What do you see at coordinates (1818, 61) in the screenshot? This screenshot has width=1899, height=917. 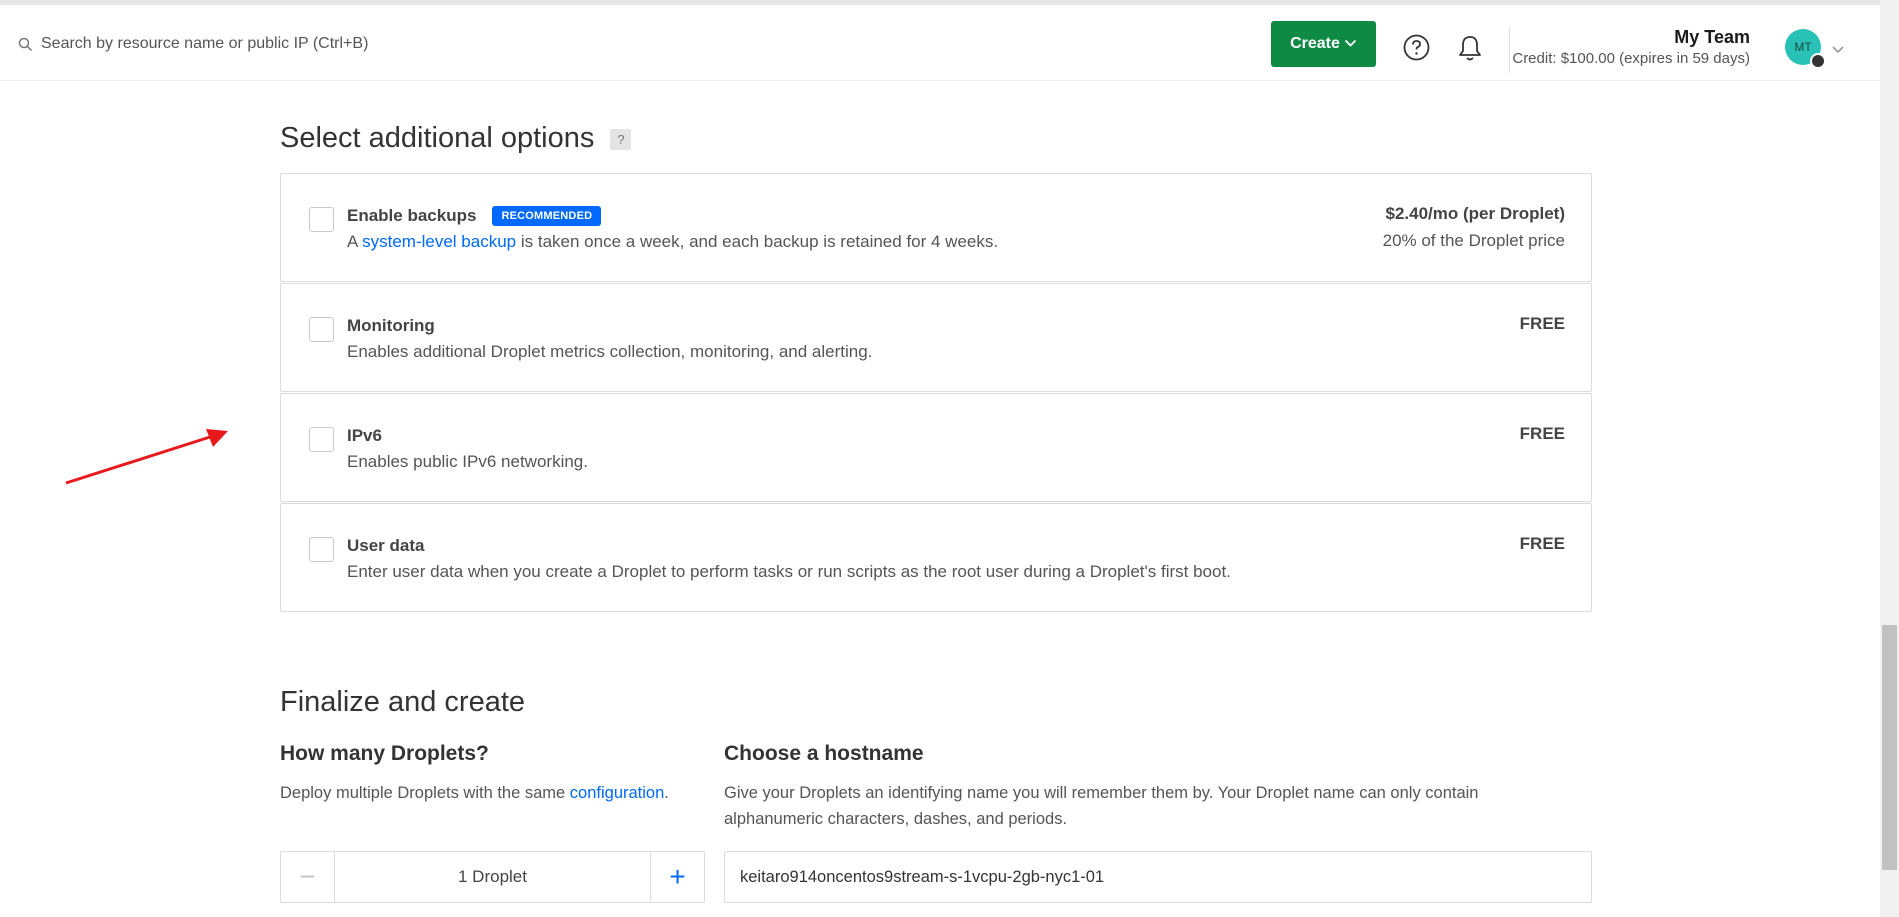 I see `avatar-badge` at bounding box center [1818, 61].